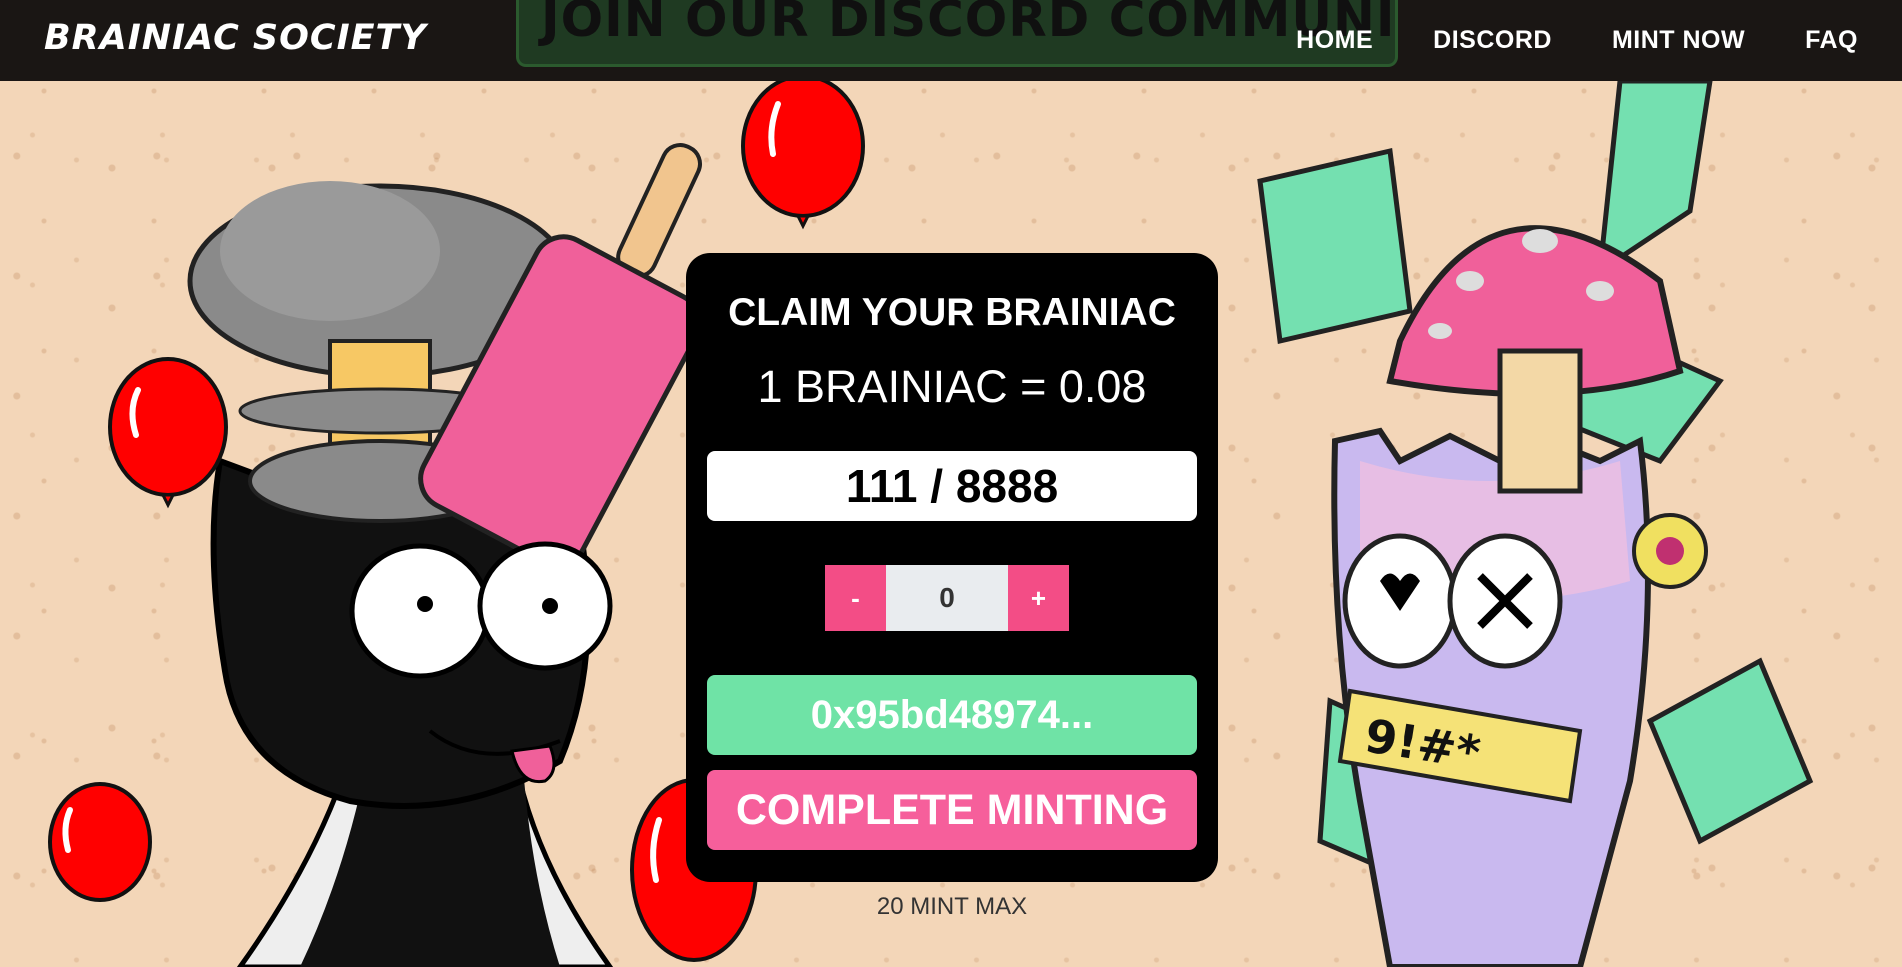 The height and width of the screenshot is (967, 1902). I want to click on nav-links: HOME DISCORD MINT NOW FAQ, so click(1577, 40).